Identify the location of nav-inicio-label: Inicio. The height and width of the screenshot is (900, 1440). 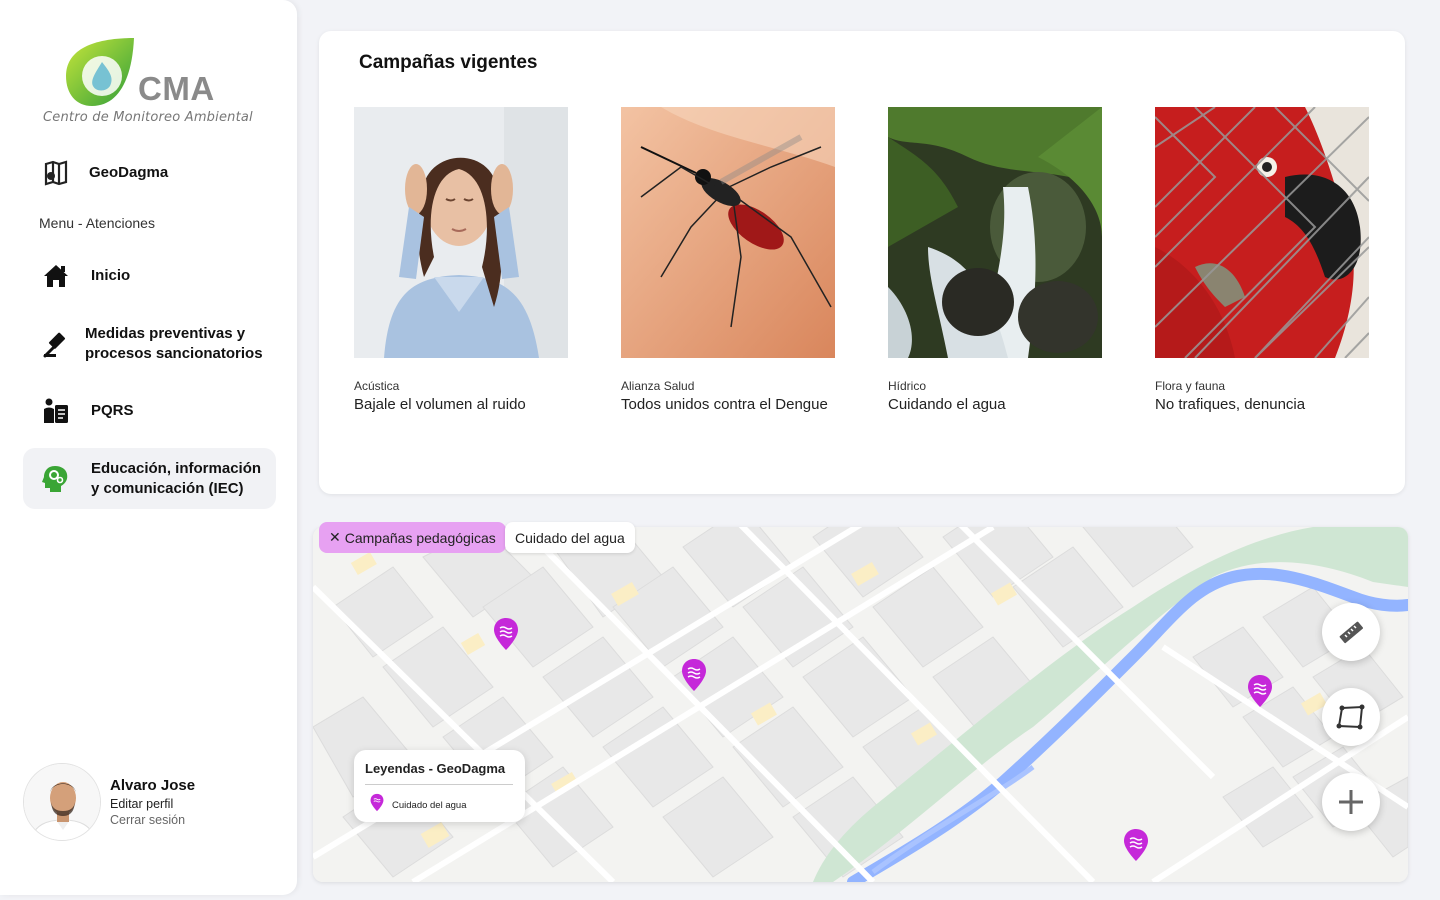
(111, 275).